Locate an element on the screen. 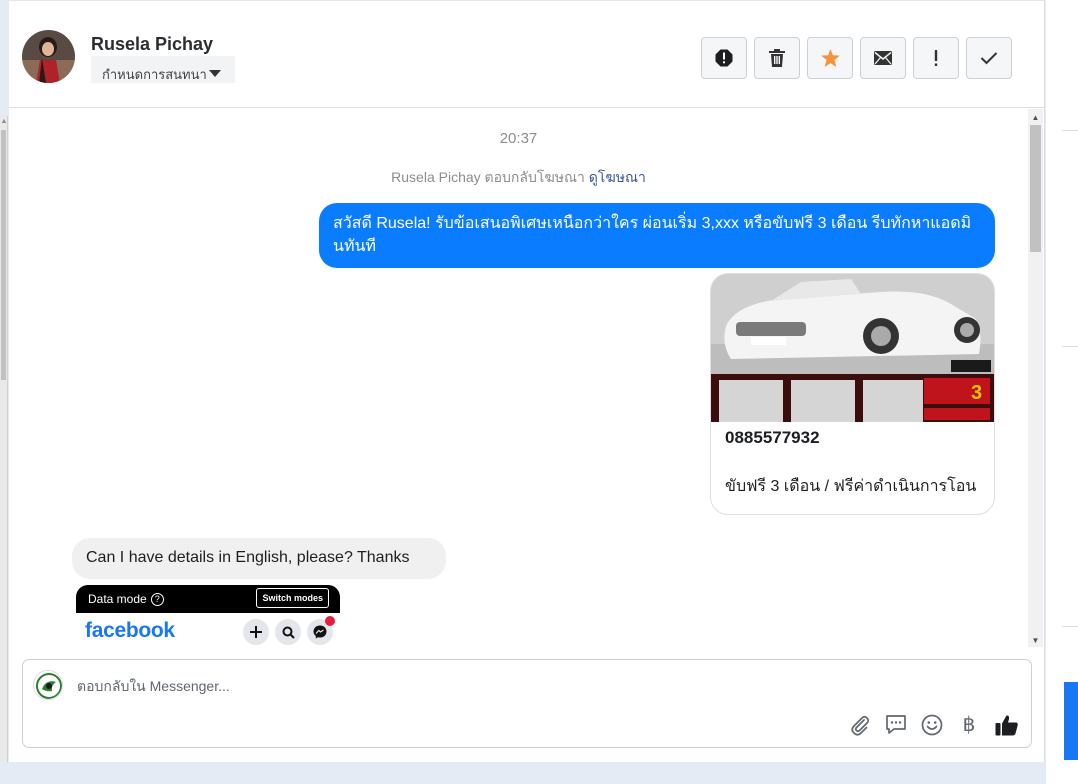 This screenshot has height=784, width=1078. assign-conversation-dropdown: กำหนดการสนทนา is located at coordinates (163, 69).